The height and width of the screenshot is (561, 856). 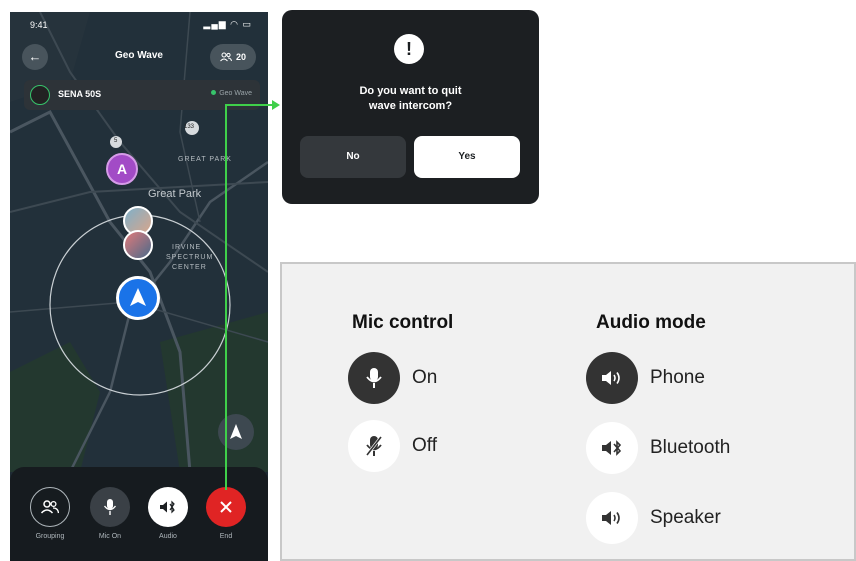 I want to click on dialog-message: Do you want to quit wave intercom?, so click(x=410, y=99).